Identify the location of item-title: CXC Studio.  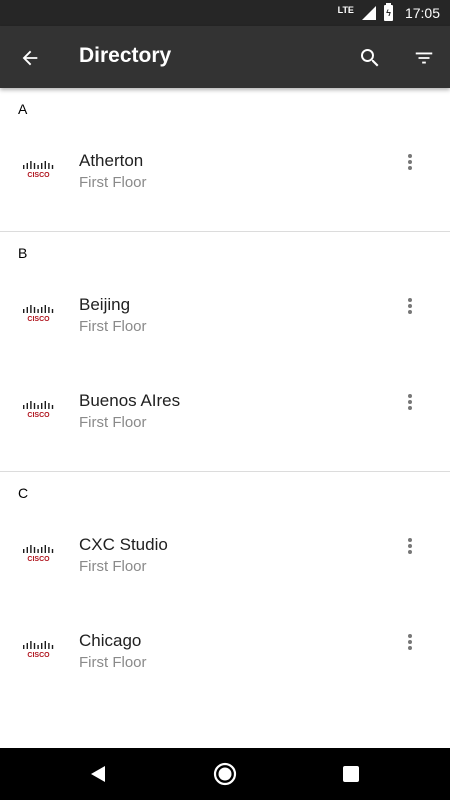
(123, 544).